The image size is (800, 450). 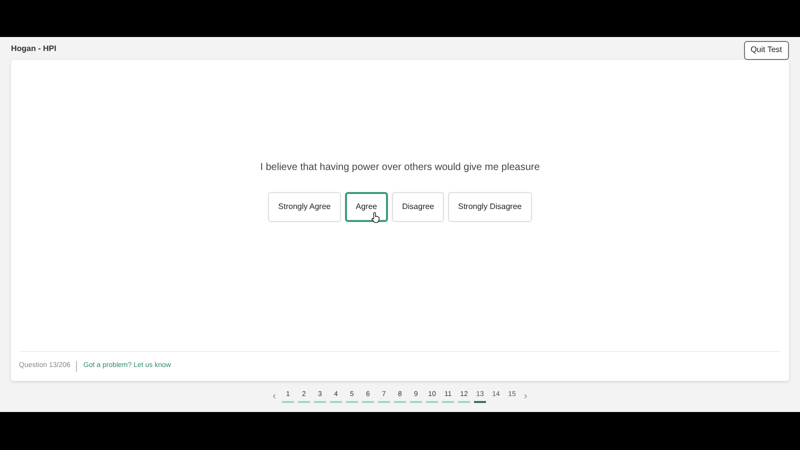 I want to click on app-title: Hogan - HPI, so click(x=33, y=48).